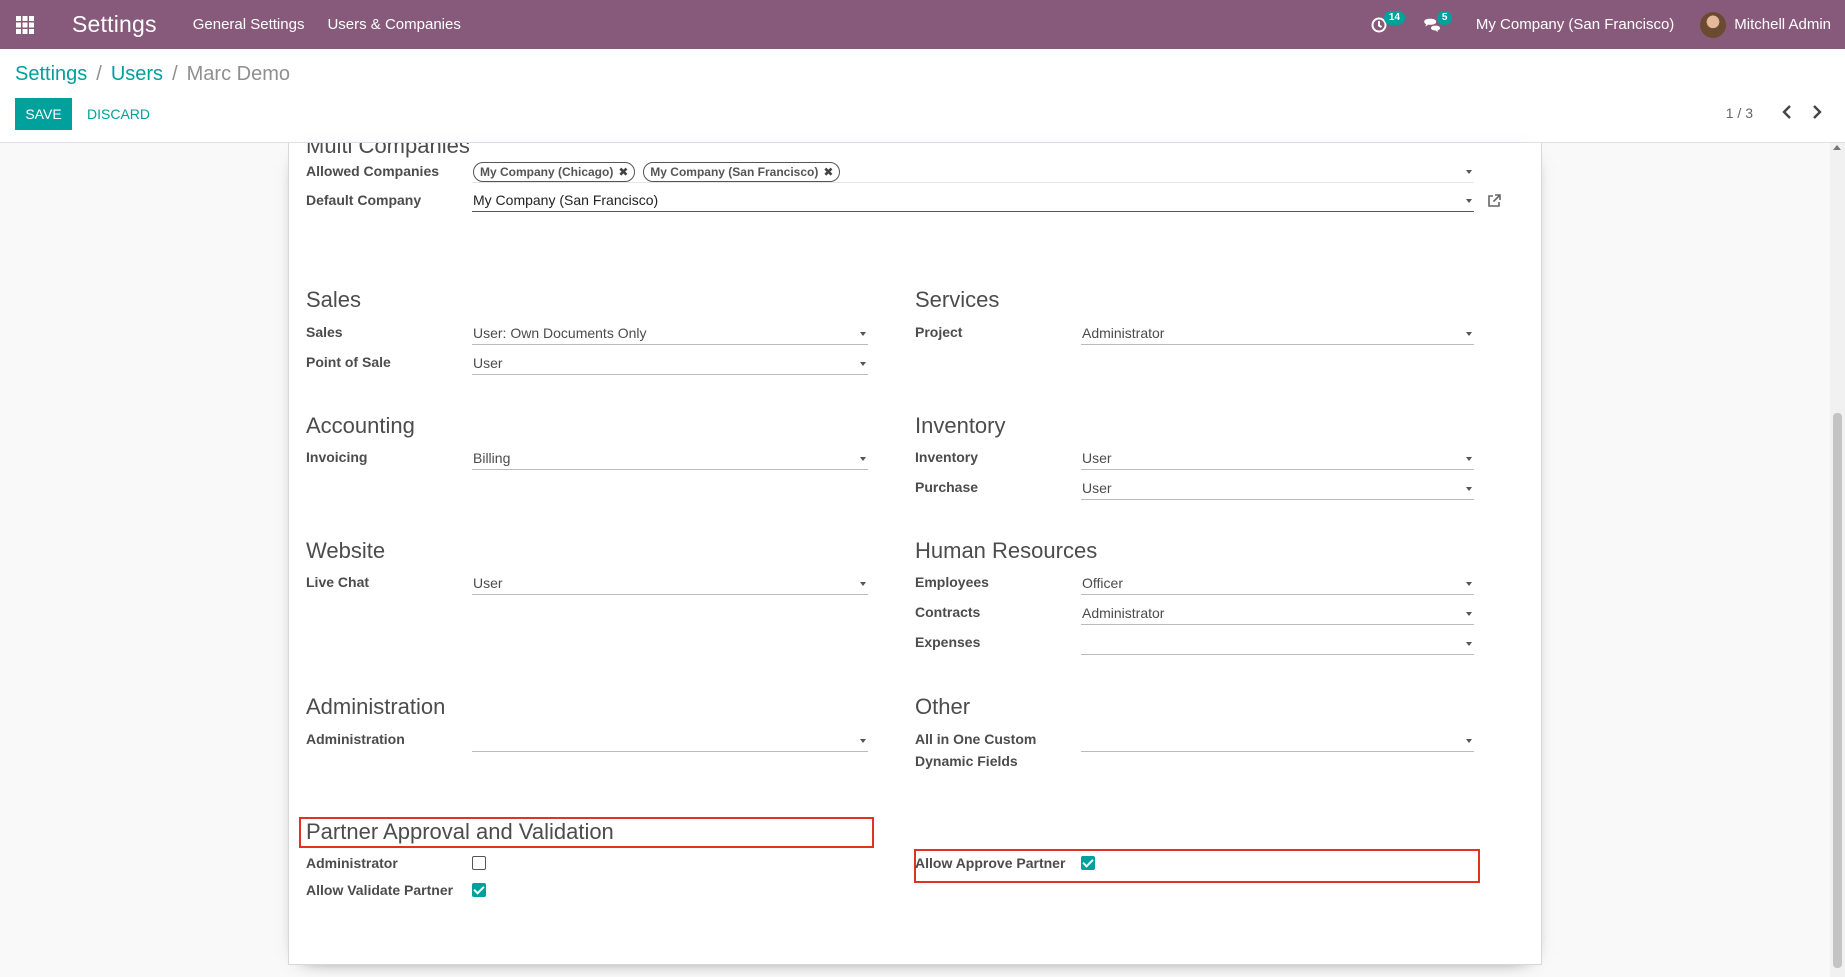  Describe the element at coordinates (479, 863) in the screenshot. I see `partner-administrator-checkbox` at that location.